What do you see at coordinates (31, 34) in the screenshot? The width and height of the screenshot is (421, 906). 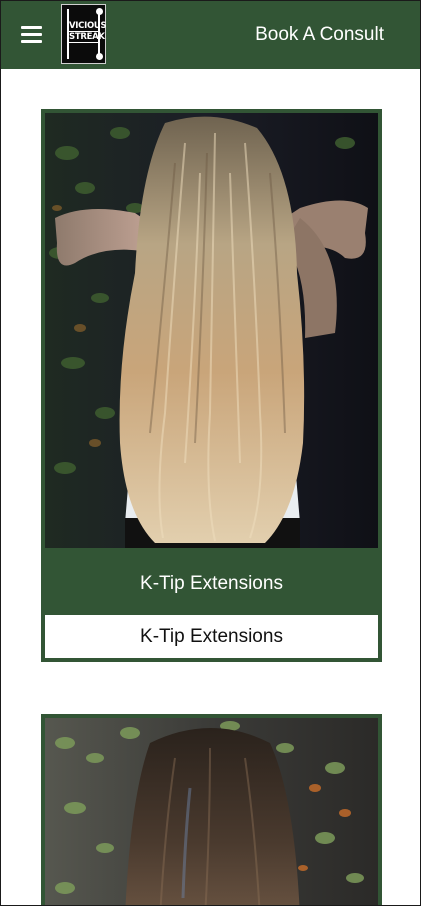 I see `hamburger-menu-icon` at bounding box center [31, 34].